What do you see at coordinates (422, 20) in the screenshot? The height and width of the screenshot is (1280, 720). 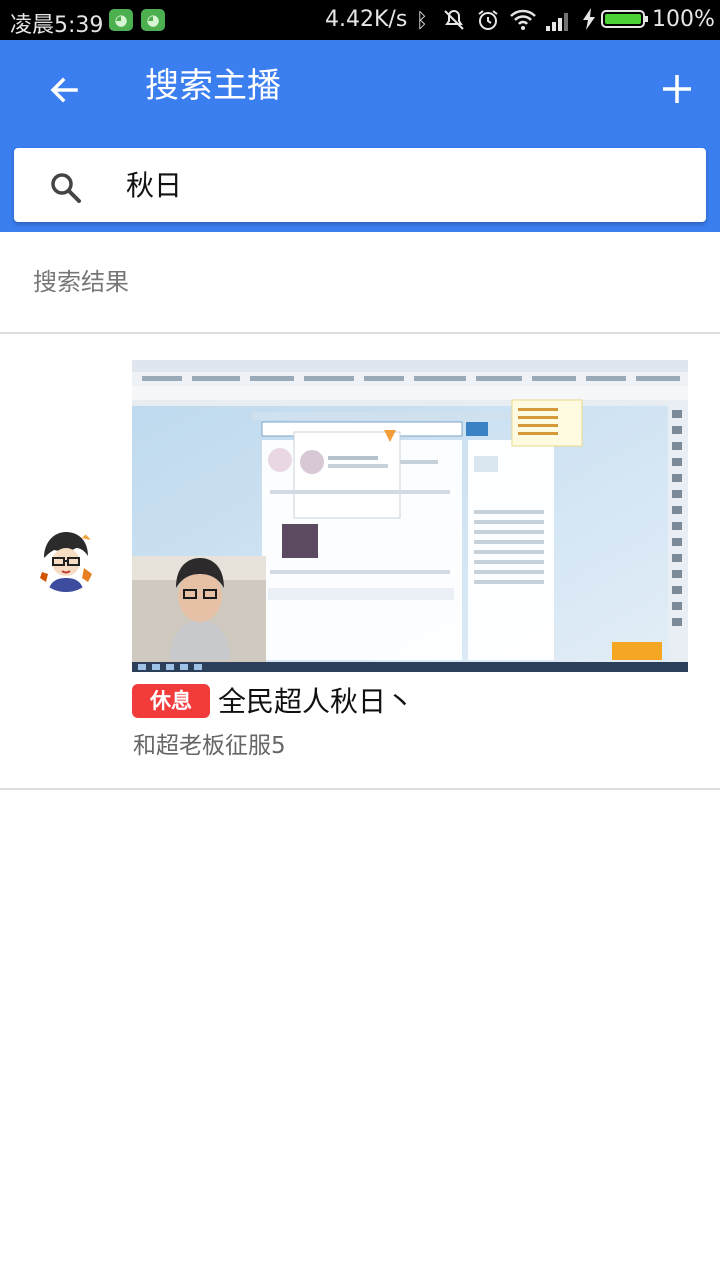 I see `bluetooth-icon: ᛒ` at bounding box center [422, 20].